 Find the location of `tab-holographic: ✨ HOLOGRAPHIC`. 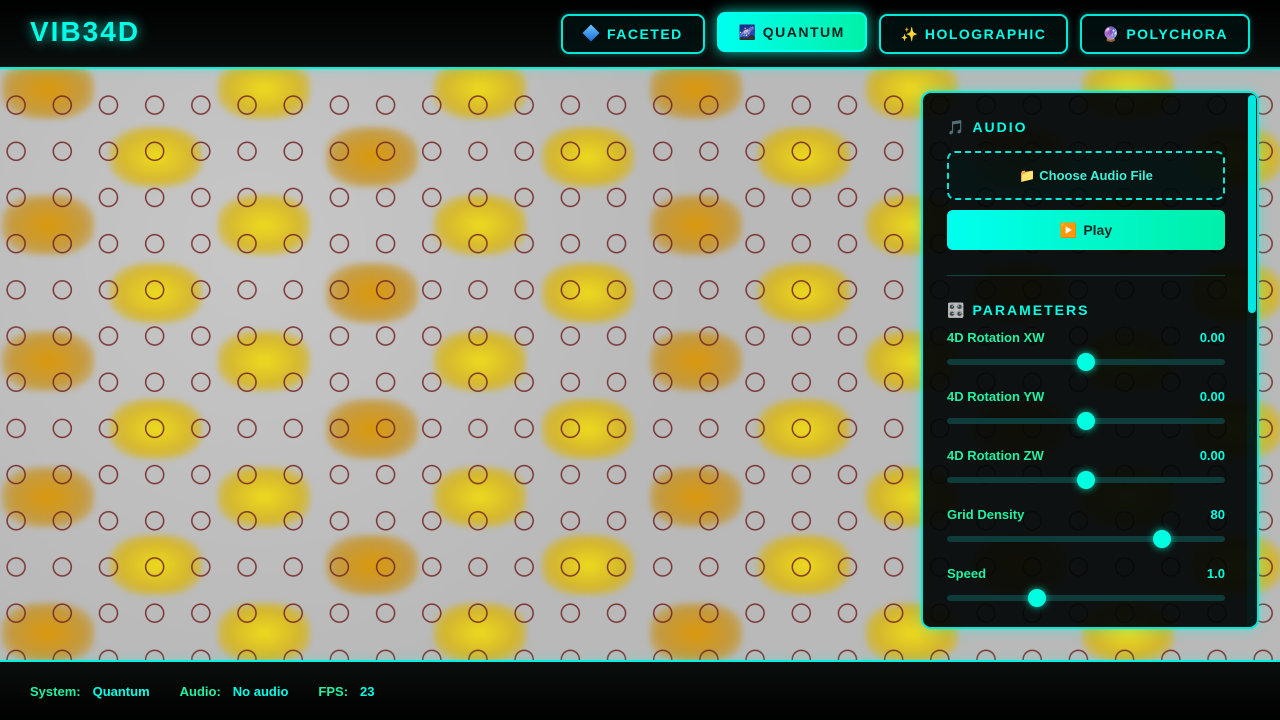

tab-holographic: ✨ HOLOGRAPHIC is located at coordinates (973, 34).